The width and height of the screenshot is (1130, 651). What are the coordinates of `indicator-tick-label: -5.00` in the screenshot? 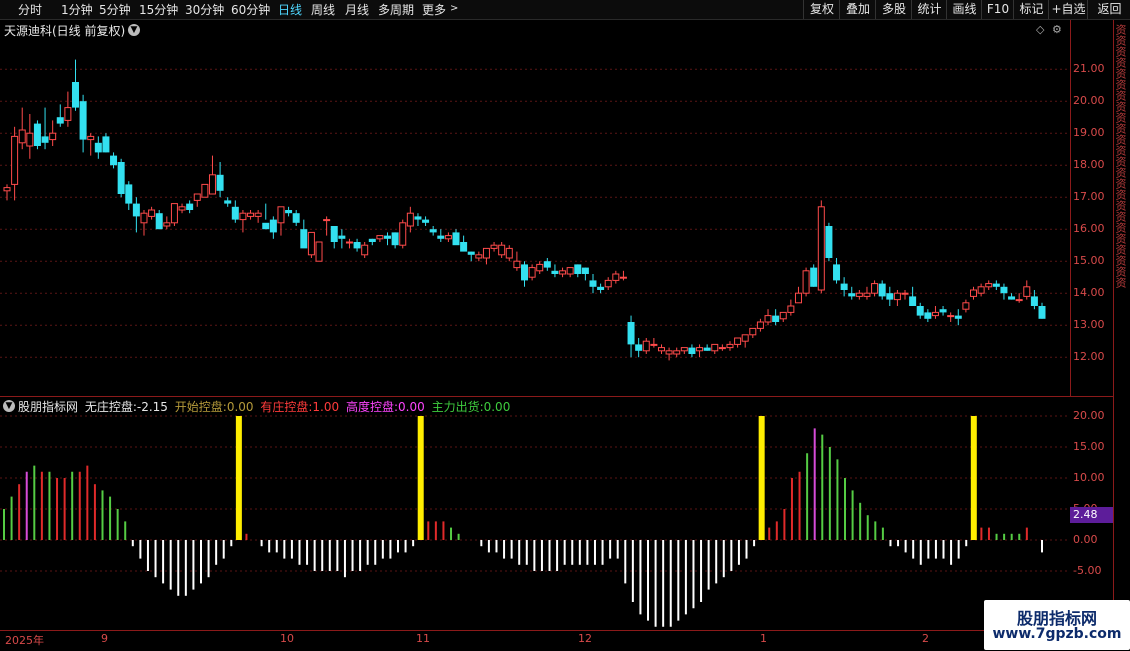 It's located at (1087, 570).